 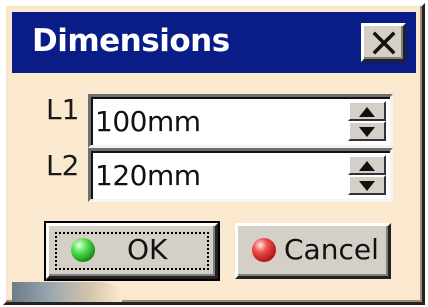 What do you see at coordinates (67, 292) in the screenshot?
I see `background-image-fragment` at bounding box center [67, 292].